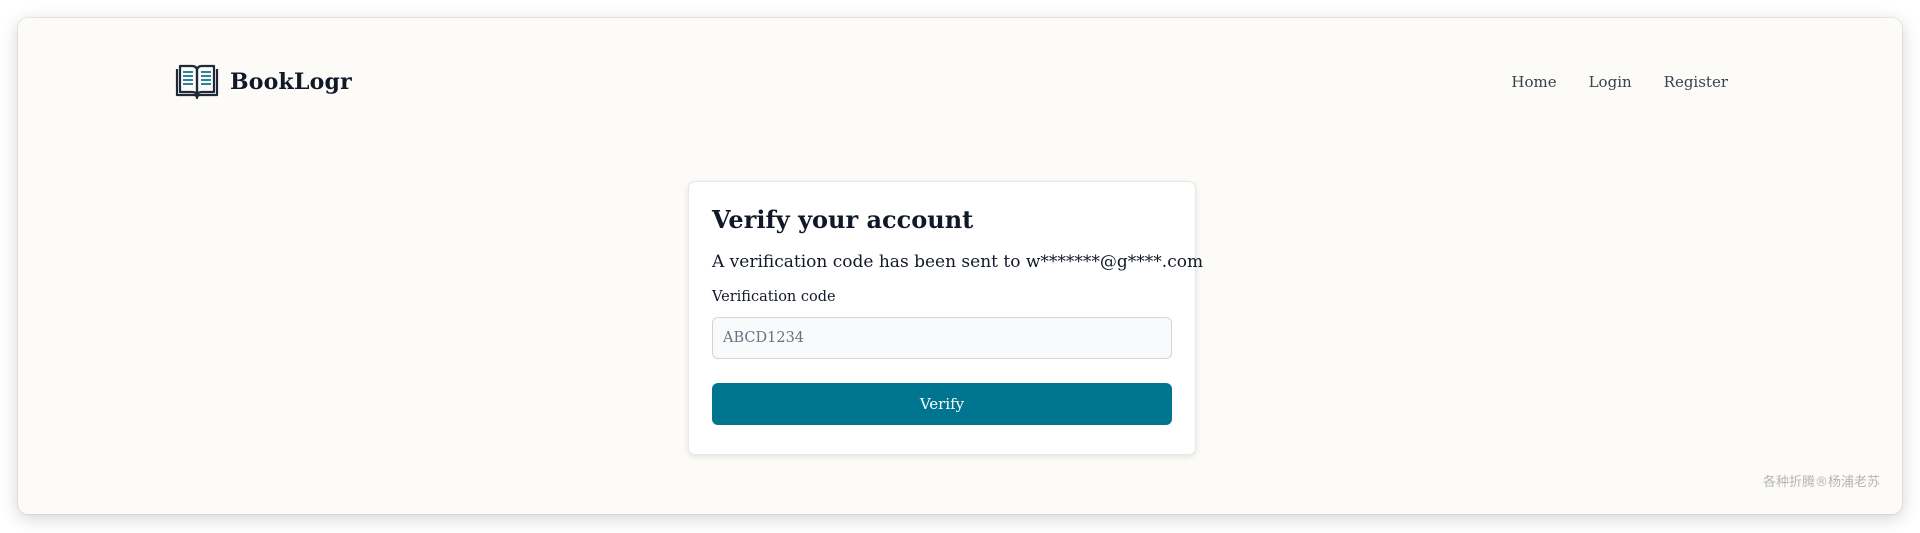 The height and width of the screenshot is (533, 1920). I want to click on verification-code-input, so click(942, 338).